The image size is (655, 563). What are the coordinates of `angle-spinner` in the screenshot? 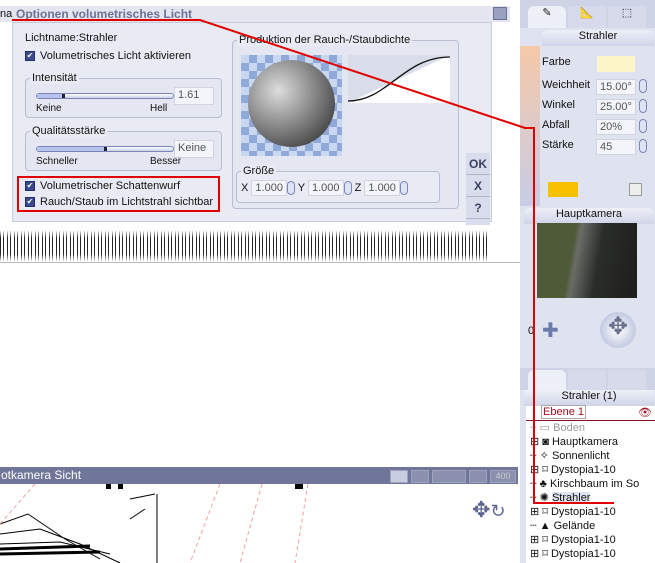 It's located at (643, 106).